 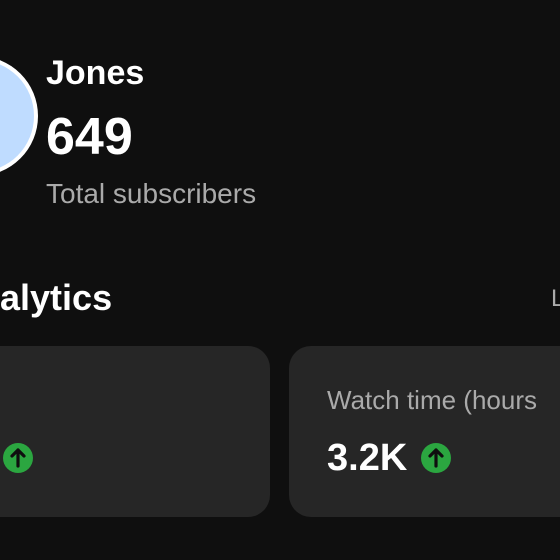 What do you see at coordinates (89, 137) in the screenshot?
I see `subscriber-count: 649` at bounding box center [89, 137].